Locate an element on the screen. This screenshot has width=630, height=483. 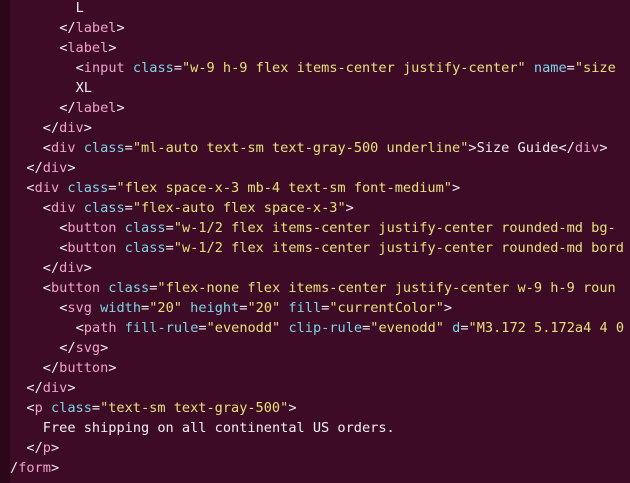
code-token-txt: XL is located at coordinates (83, 88).